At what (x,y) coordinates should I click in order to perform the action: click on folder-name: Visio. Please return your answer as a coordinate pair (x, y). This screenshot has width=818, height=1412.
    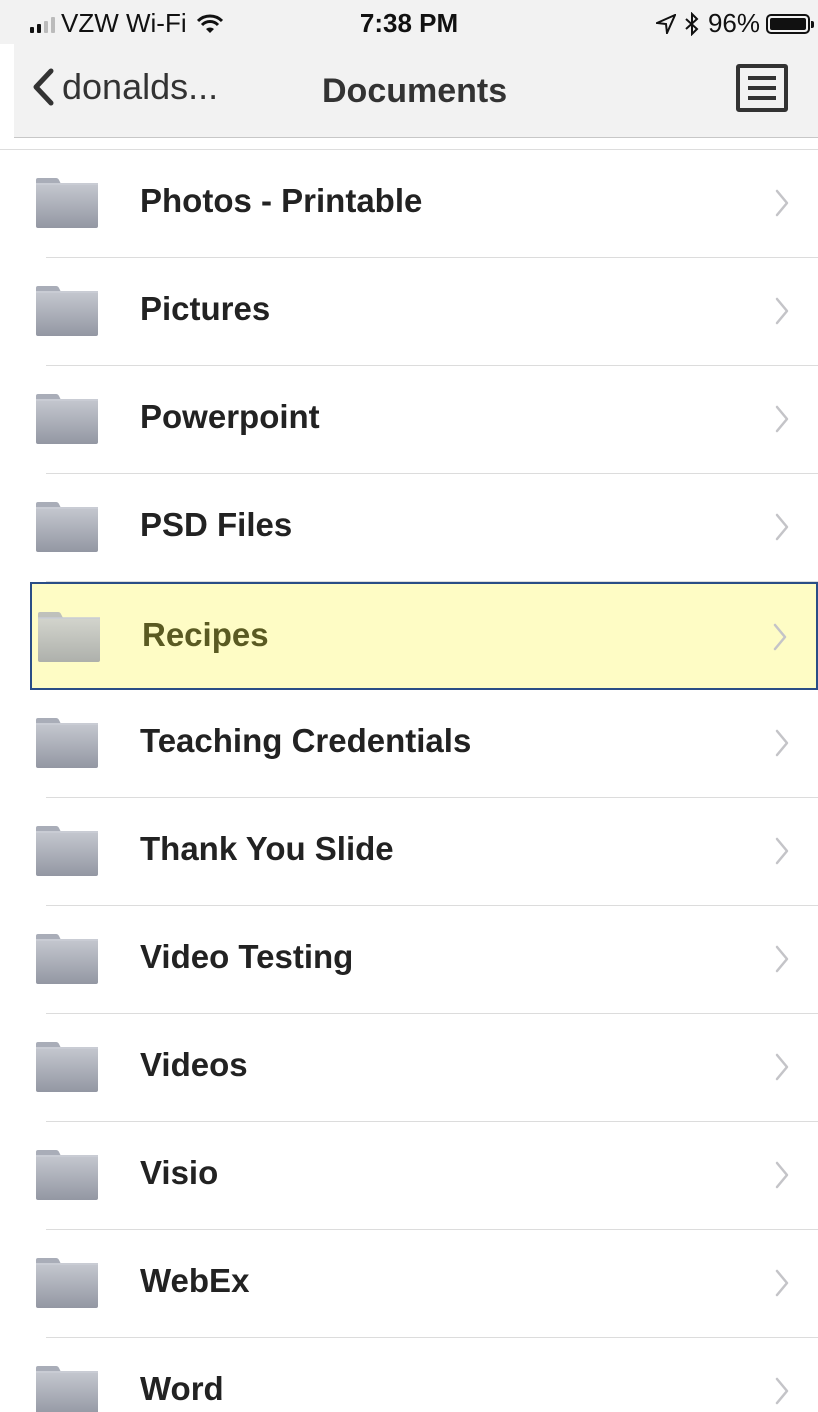
    Looking at the image, I should click on (179, 1172).